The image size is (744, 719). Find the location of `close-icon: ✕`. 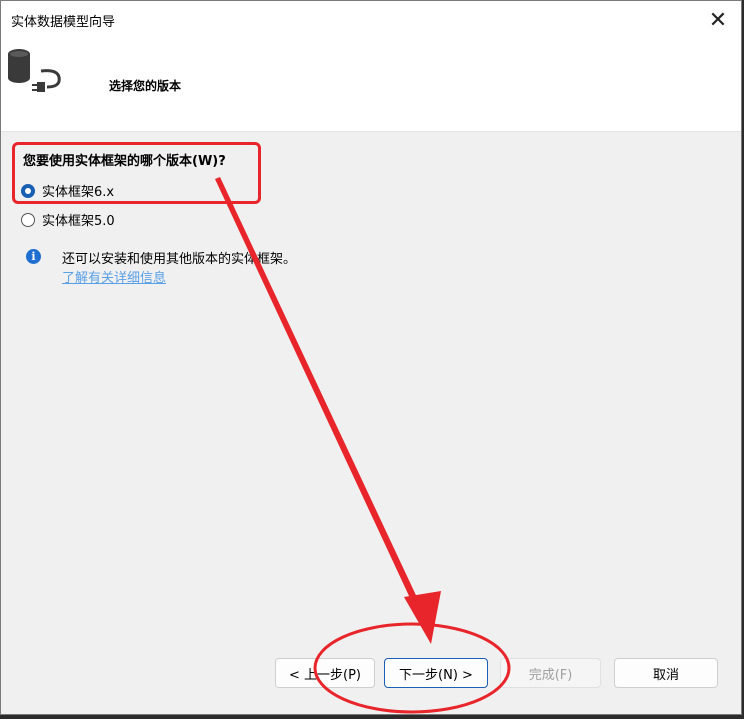

close-icon: ✕ is located at coordinates (718, 20).